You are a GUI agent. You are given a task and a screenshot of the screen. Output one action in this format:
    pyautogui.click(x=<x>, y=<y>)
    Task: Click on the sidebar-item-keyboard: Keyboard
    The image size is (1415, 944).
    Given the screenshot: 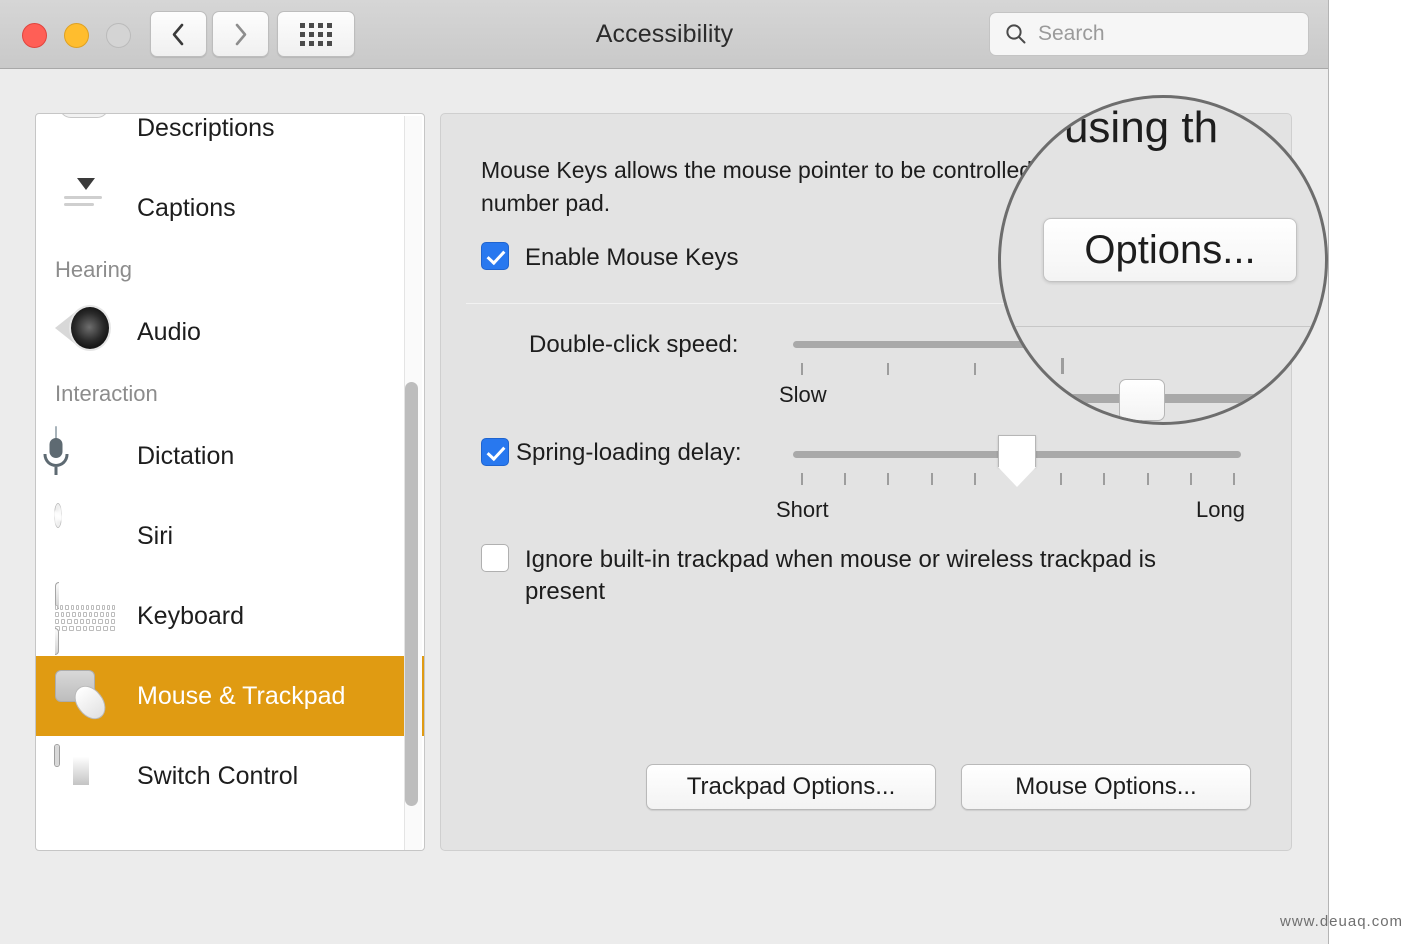 What is the action you would take?
    pyautogui.click(x=230, y=616)
    